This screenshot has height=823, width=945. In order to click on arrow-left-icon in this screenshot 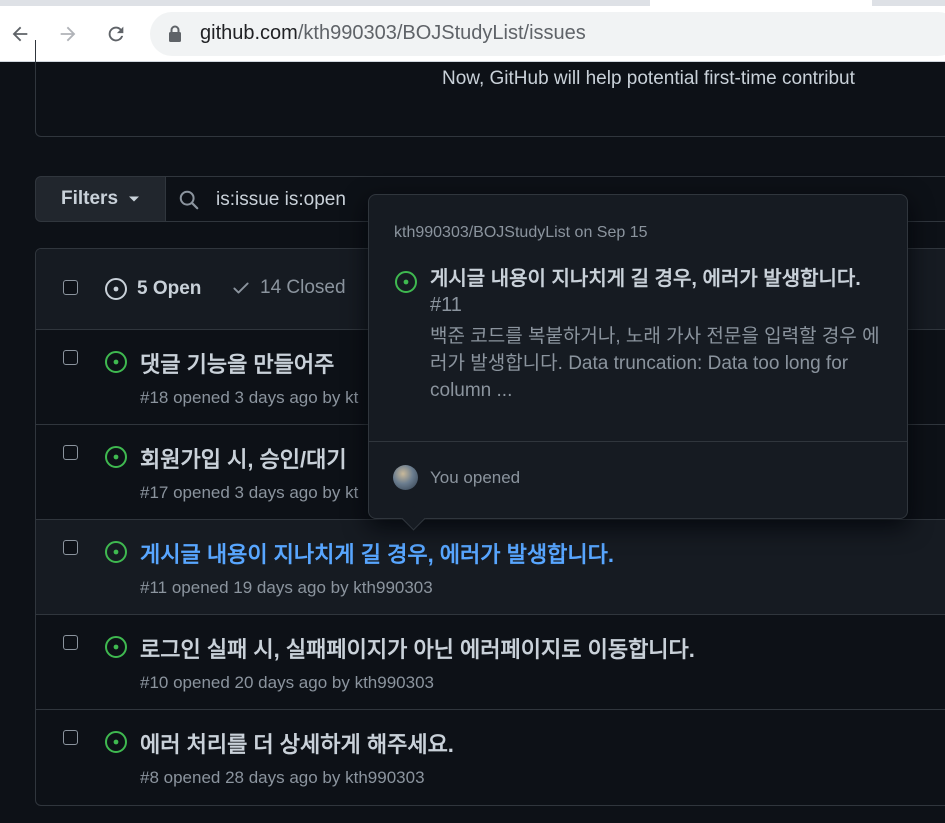, I will do `click(20, 34)`.